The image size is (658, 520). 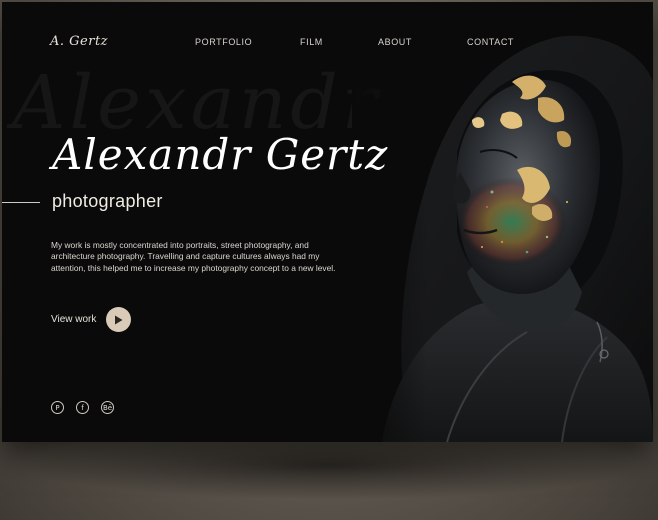 I want to click on play-button, so click(x=119, y=319).